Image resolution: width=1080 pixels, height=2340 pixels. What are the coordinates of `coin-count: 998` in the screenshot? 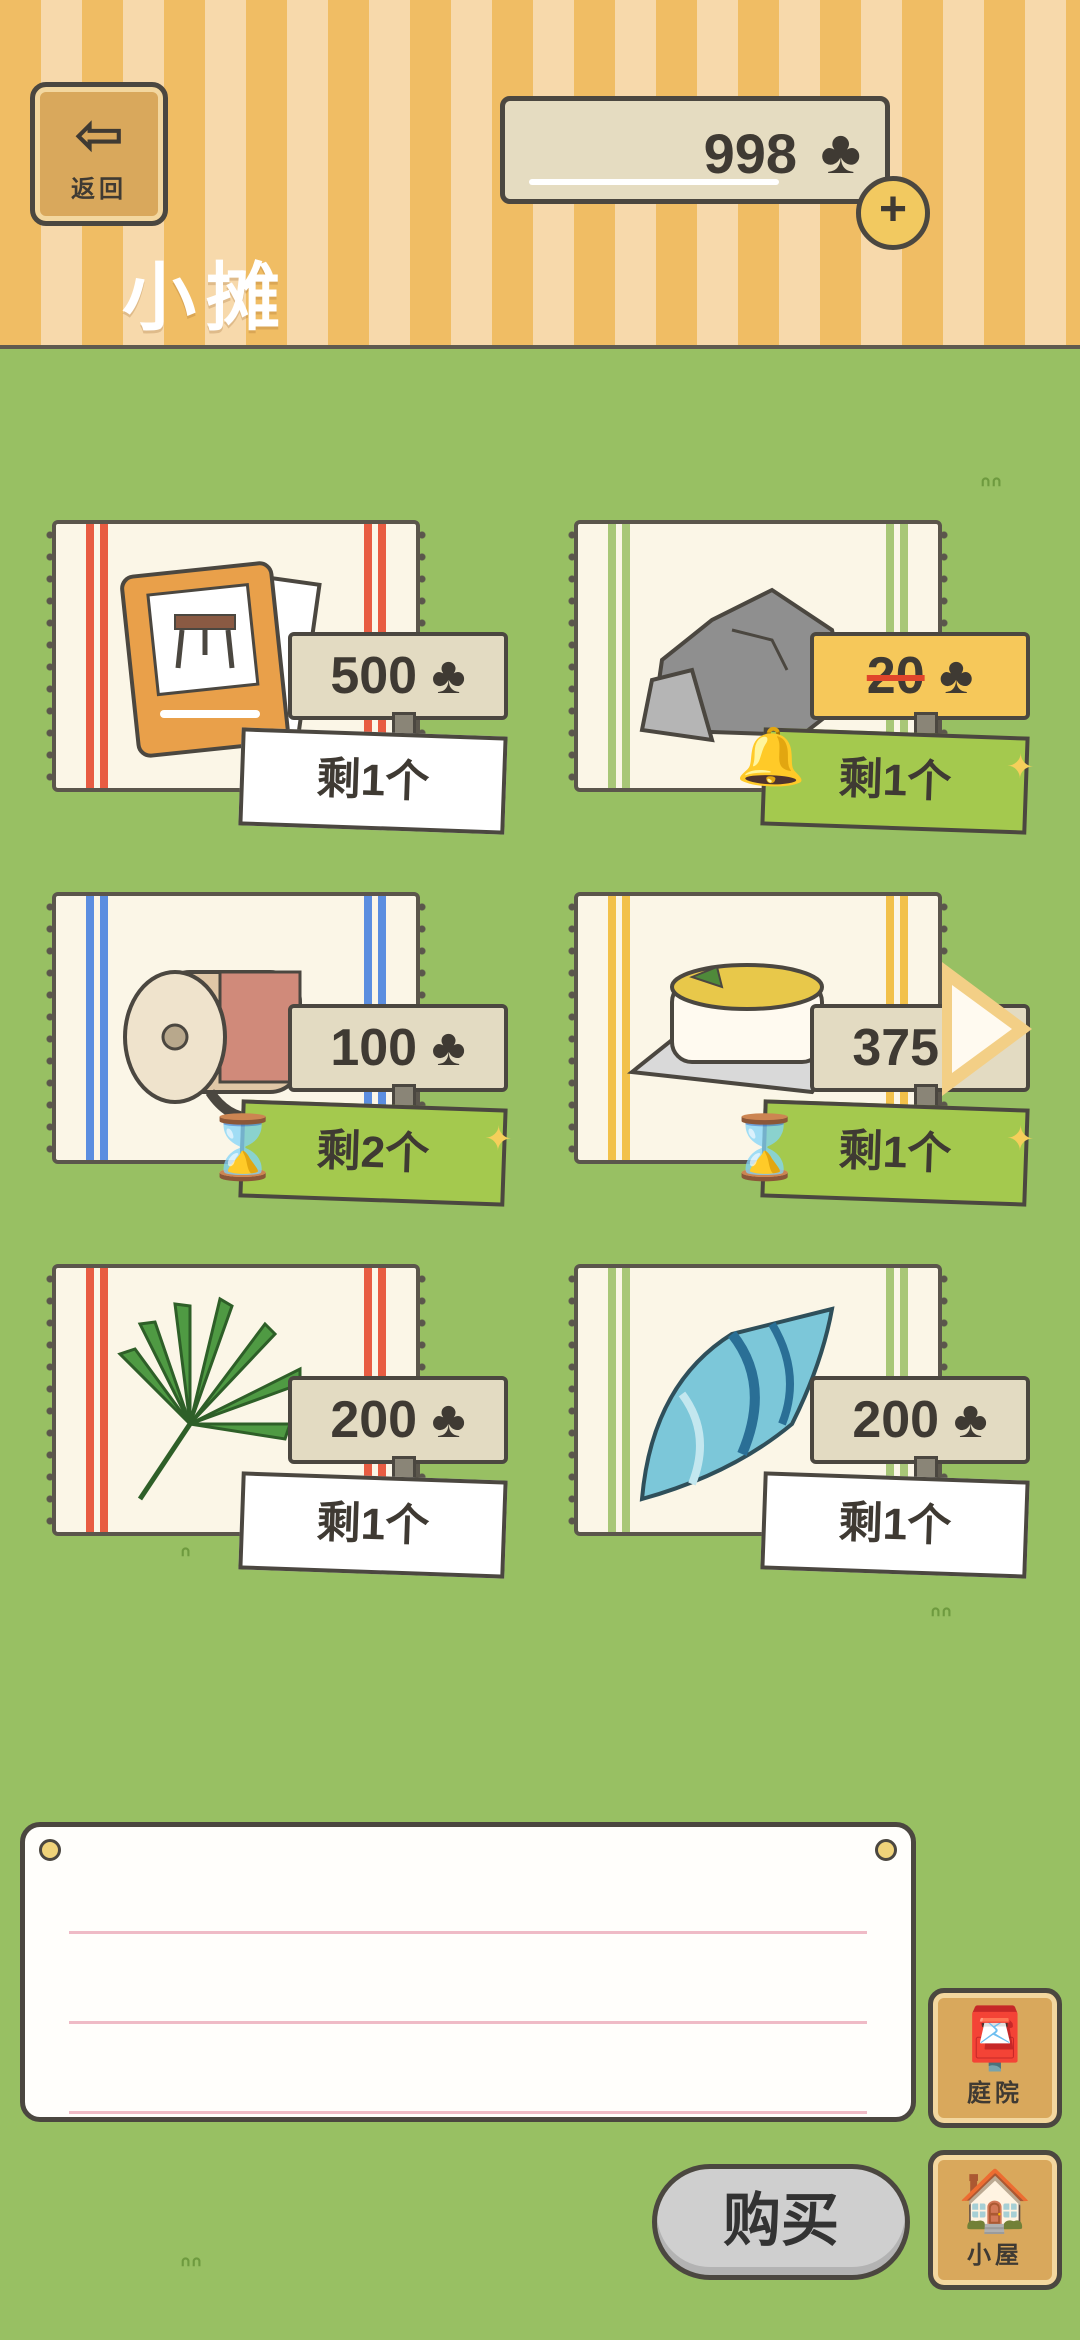 It's located at (750, 153).